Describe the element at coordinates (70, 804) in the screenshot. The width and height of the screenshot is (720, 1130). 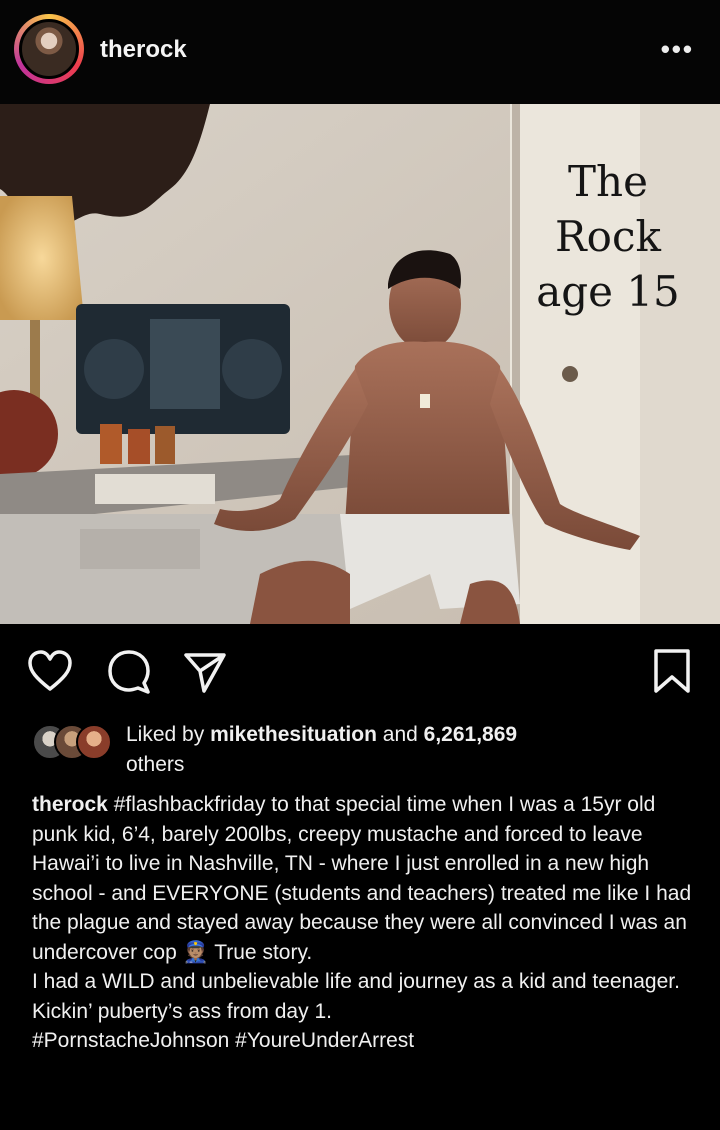
I see `caption-username: therock` at that location.